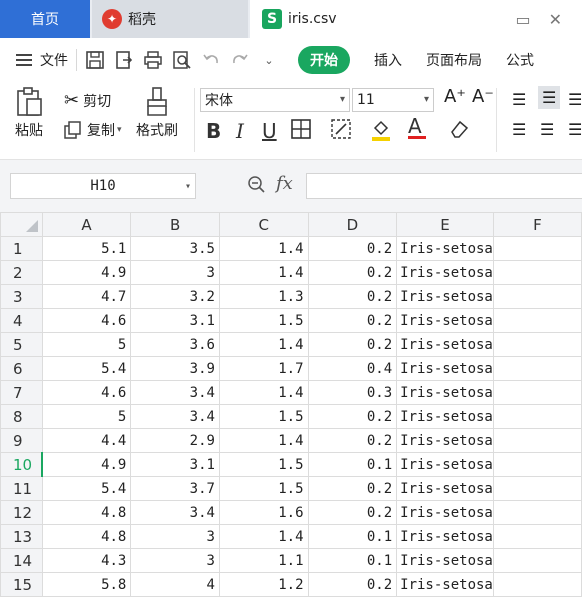 This screenshot has width=582, height=600. What do you see at coordinates (537, 560) in the screenshot?
I see `cell-f14` at bounding box center [537, 560].